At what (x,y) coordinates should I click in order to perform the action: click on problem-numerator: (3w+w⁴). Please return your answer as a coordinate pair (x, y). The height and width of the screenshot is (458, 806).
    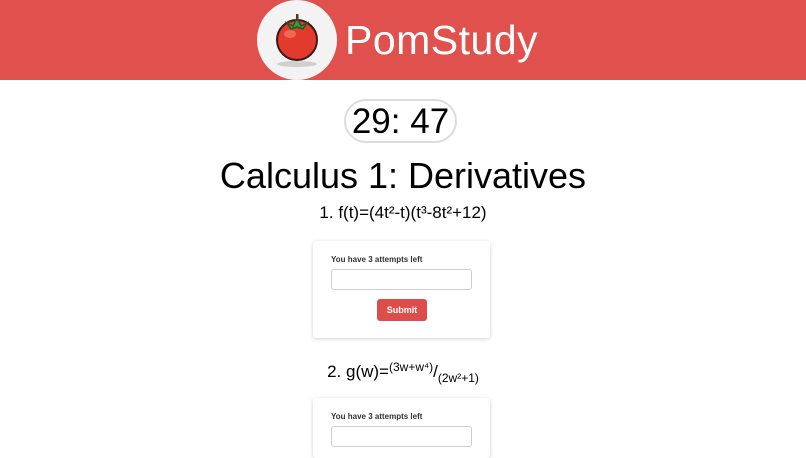
    Looking at the image, I should click on (411, 367).